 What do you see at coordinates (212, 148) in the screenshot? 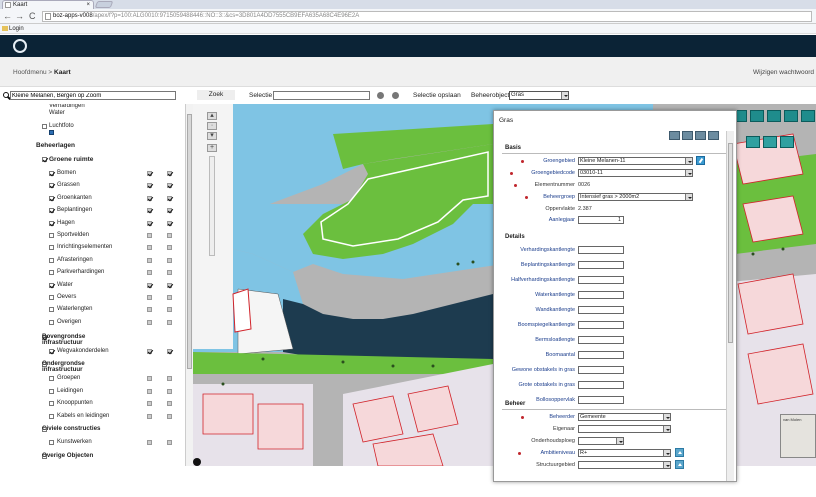
I see `zoom-in-icon: +` at bounding box center [212, 148].